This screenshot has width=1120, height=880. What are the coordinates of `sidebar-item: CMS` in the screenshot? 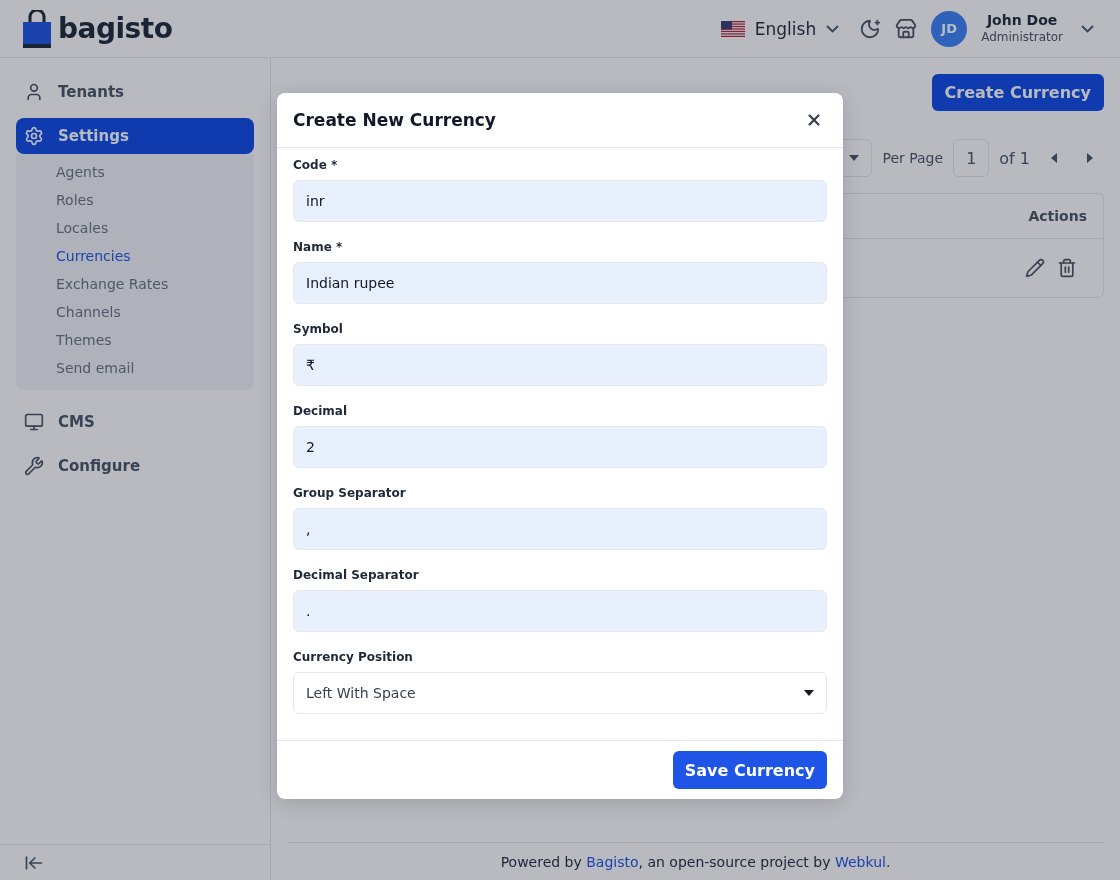 It's located at (135, 422).